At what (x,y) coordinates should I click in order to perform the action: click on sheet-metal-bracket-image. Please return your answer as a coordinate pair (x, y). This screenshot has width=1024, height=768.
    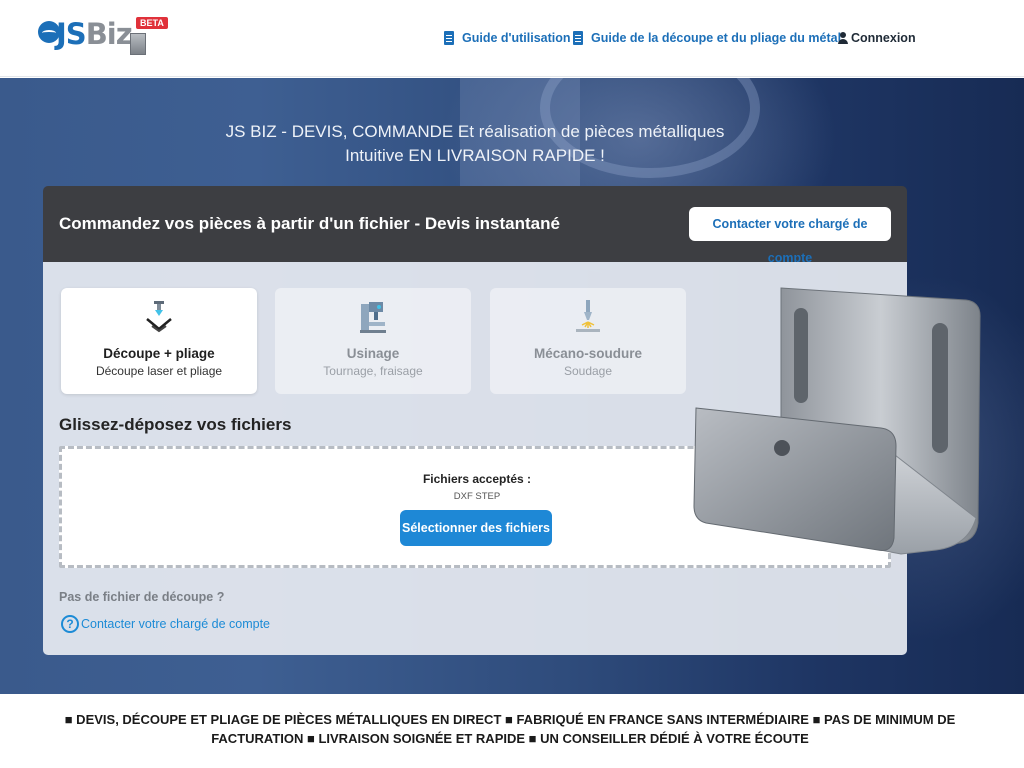
    Looking at the image, I should click on (837, 421).